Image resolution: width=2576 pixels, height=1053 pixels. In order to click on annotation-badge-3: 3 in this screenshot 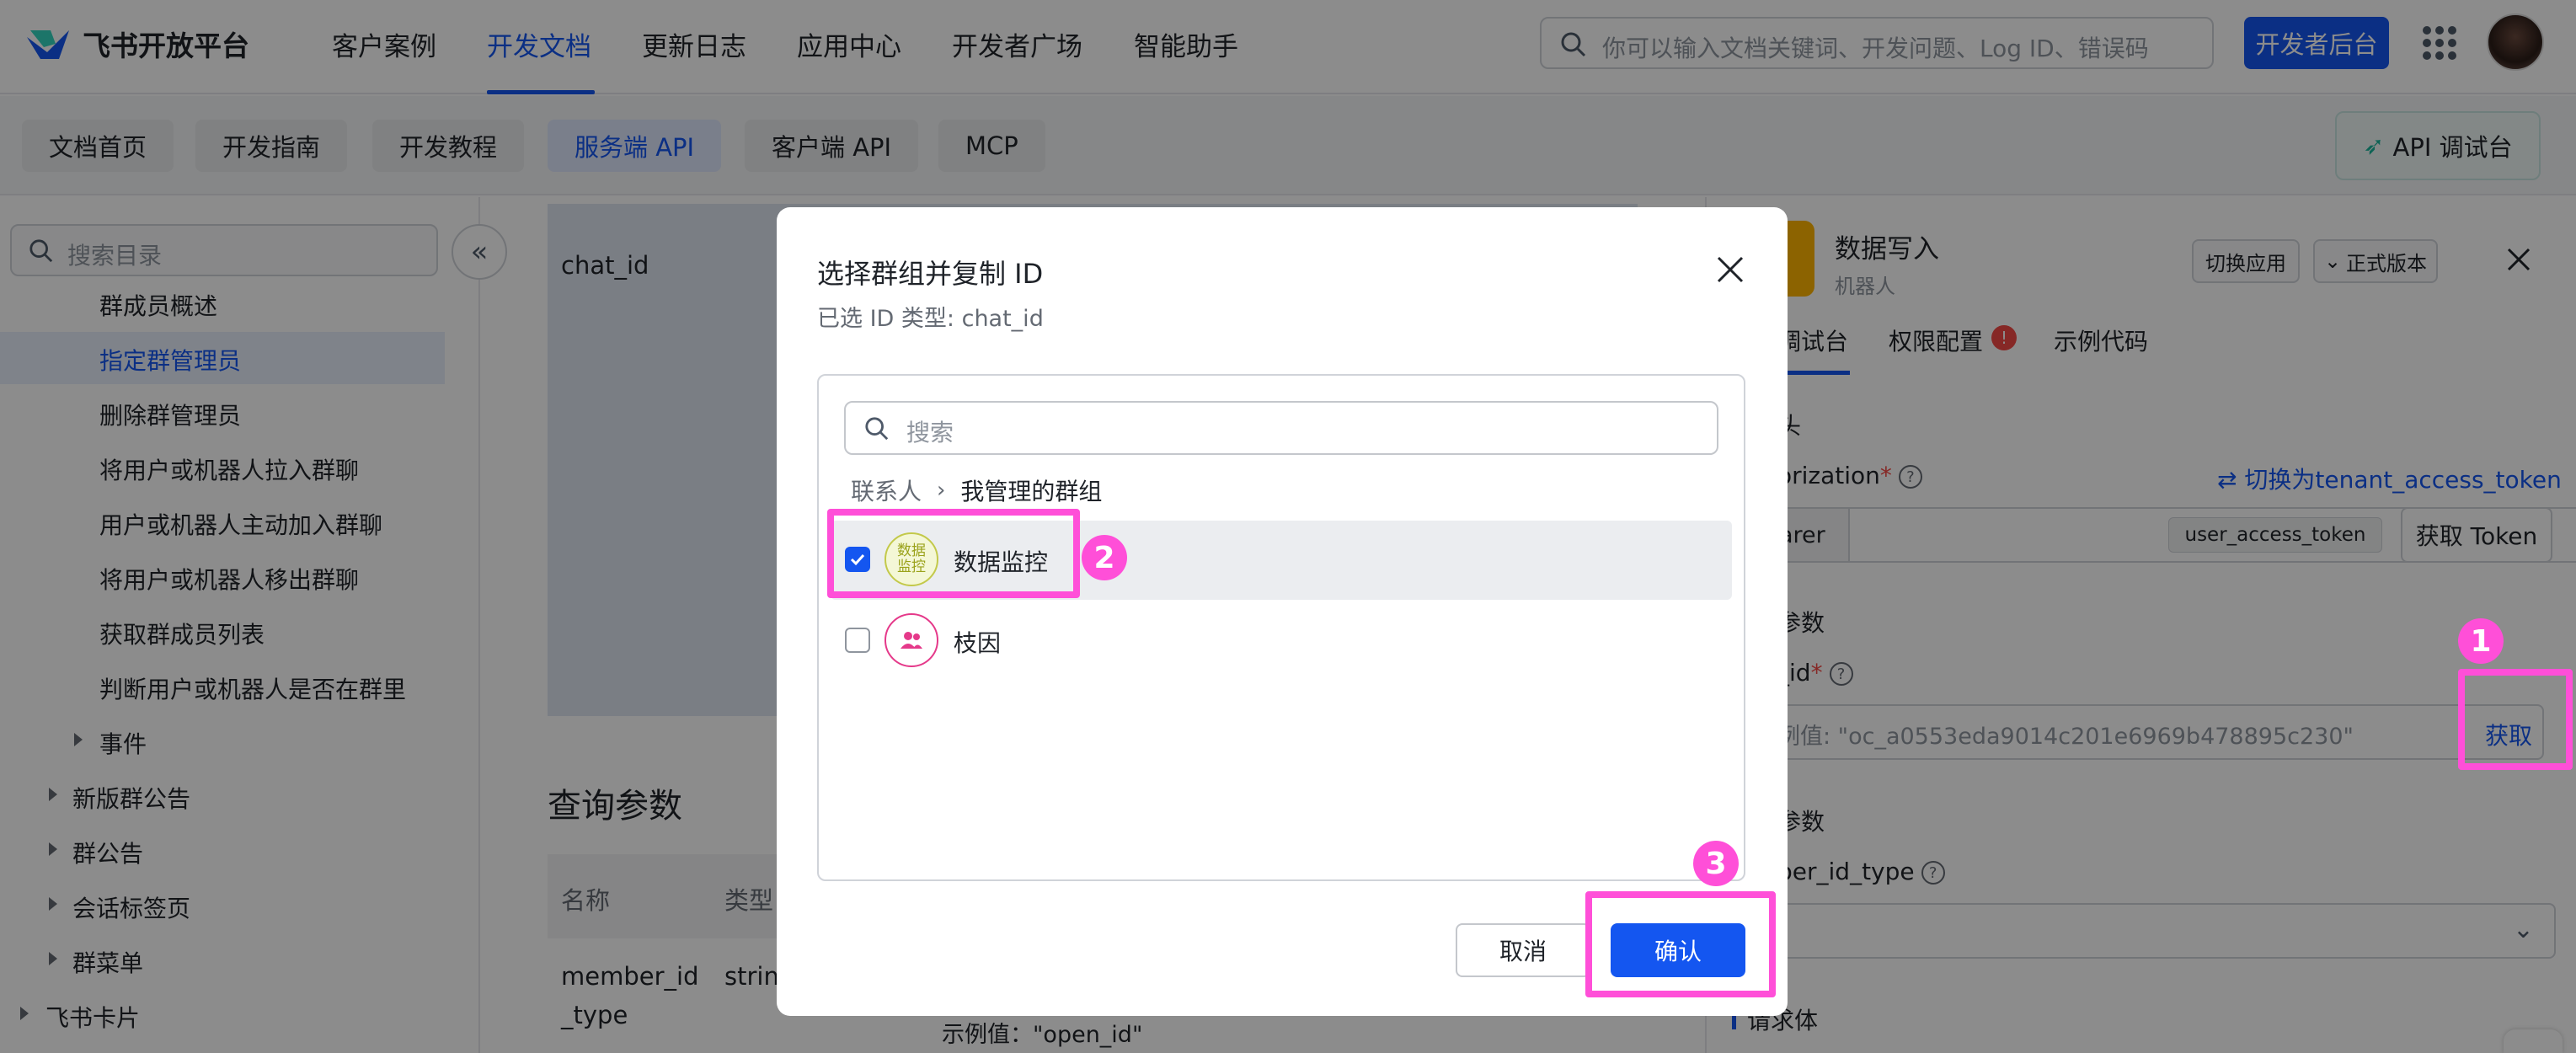, I will do `click(1716, 863)`.